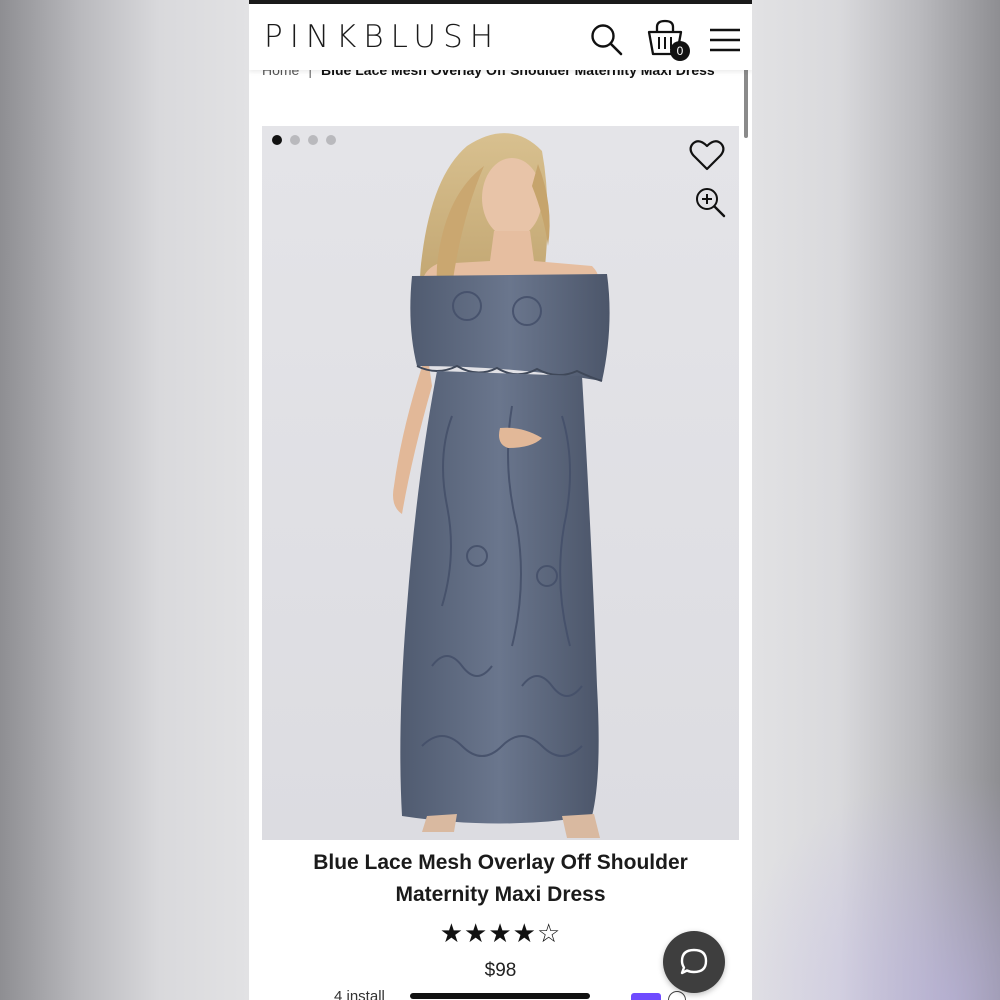 The image size is (1000, 1000). What do you see at coordinates (710, 202) in the screenshot?
I see `zoom-in-icon` at bounding box center [710, 202].